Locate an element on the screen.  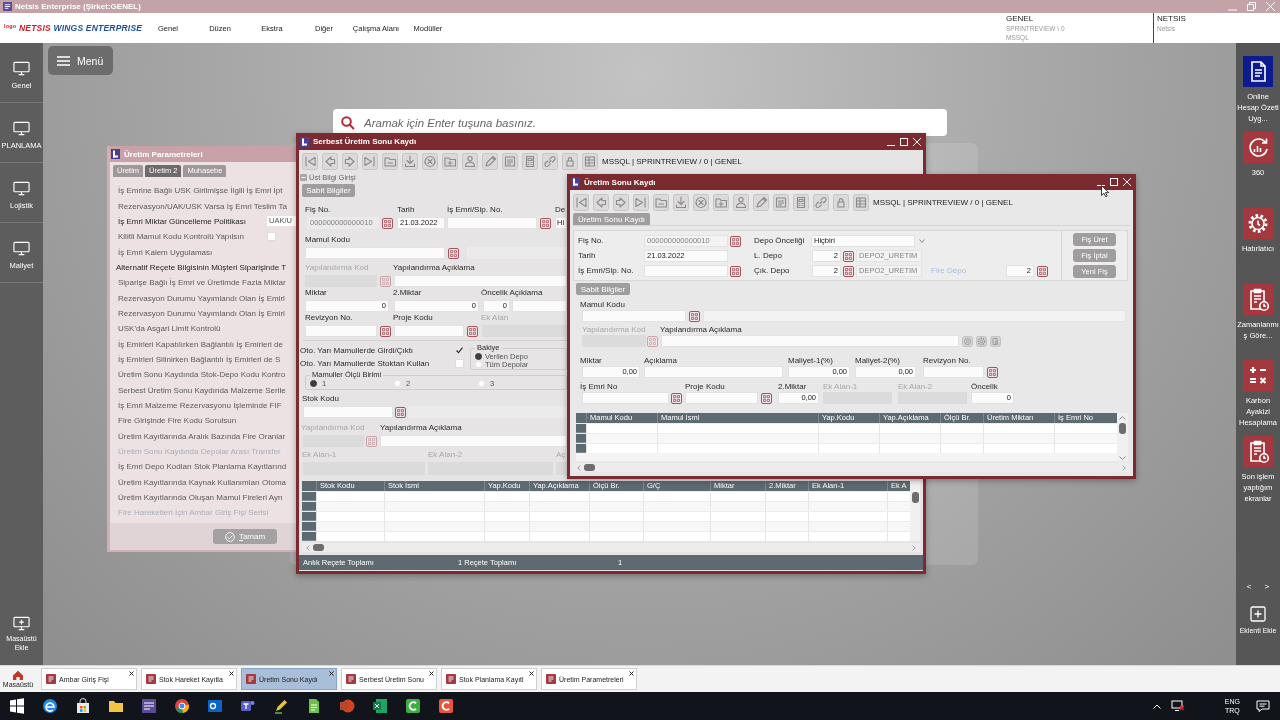
menu-button: Menü is located at coordinates (80, 60).